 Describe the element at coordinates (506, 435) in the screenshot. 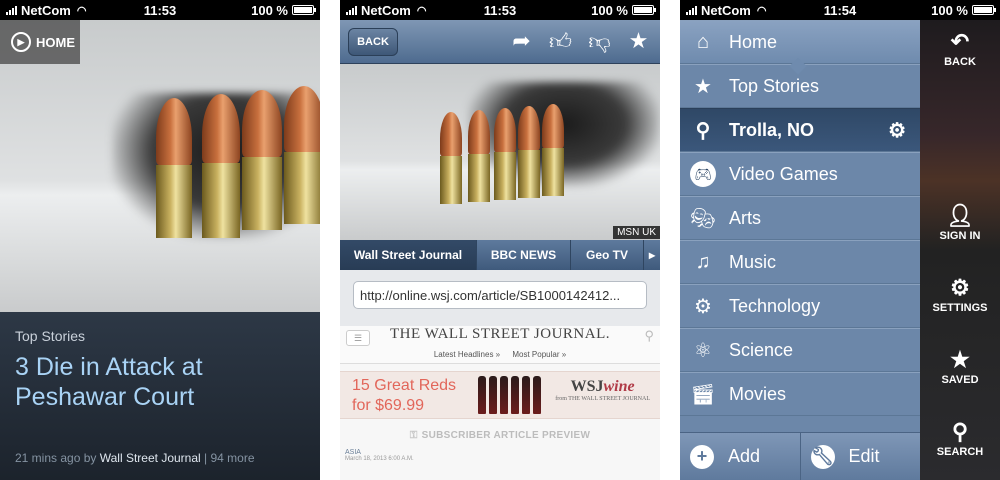

I see `subscriber-preview-label: SUBSCRIBER ARTICLE PREVIEW` at that location.